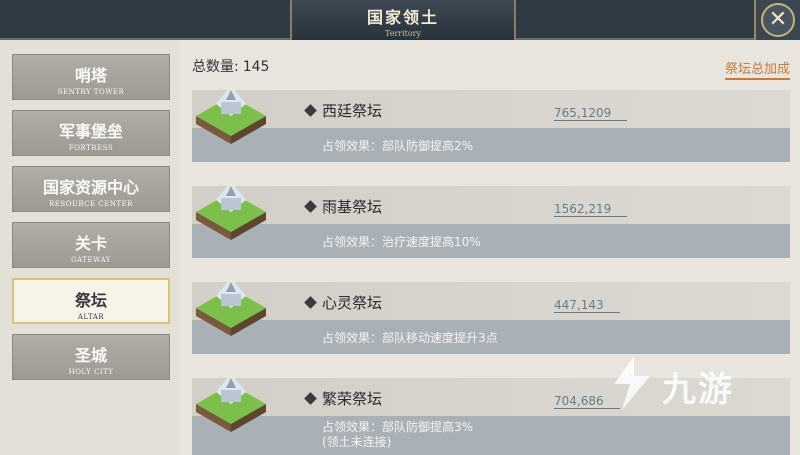 This screenshot has width=800, height=455. I want to click on sidebar-item-holy-city: 圣城 HOLY CITY, so click(91, 357).